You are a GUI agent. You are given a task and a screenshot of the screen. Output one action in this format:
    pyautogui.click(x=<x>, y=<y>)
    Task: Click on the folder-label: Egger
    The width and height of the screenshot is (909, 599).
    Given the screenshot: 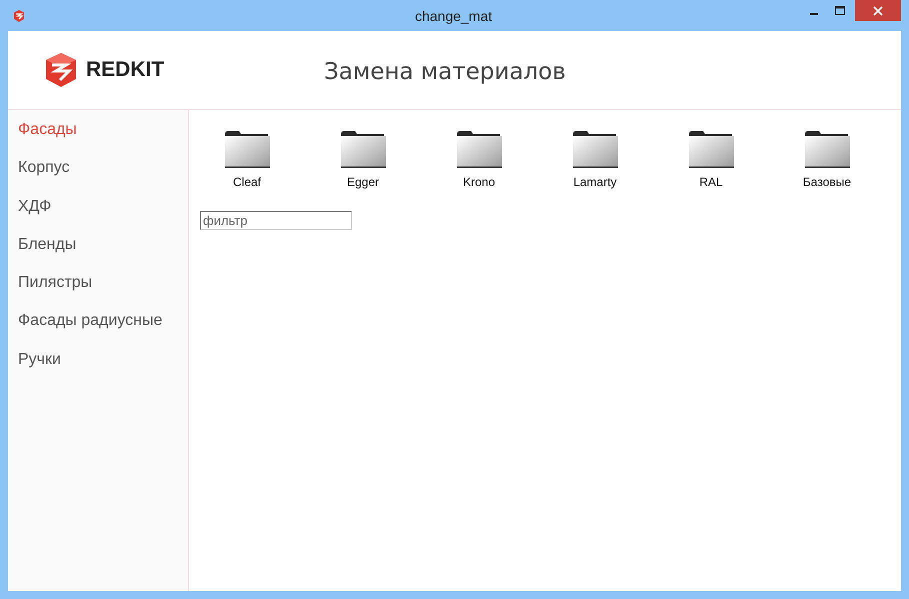 What is the action you would take?
    pyautogui.click(x=363, y=182)
    